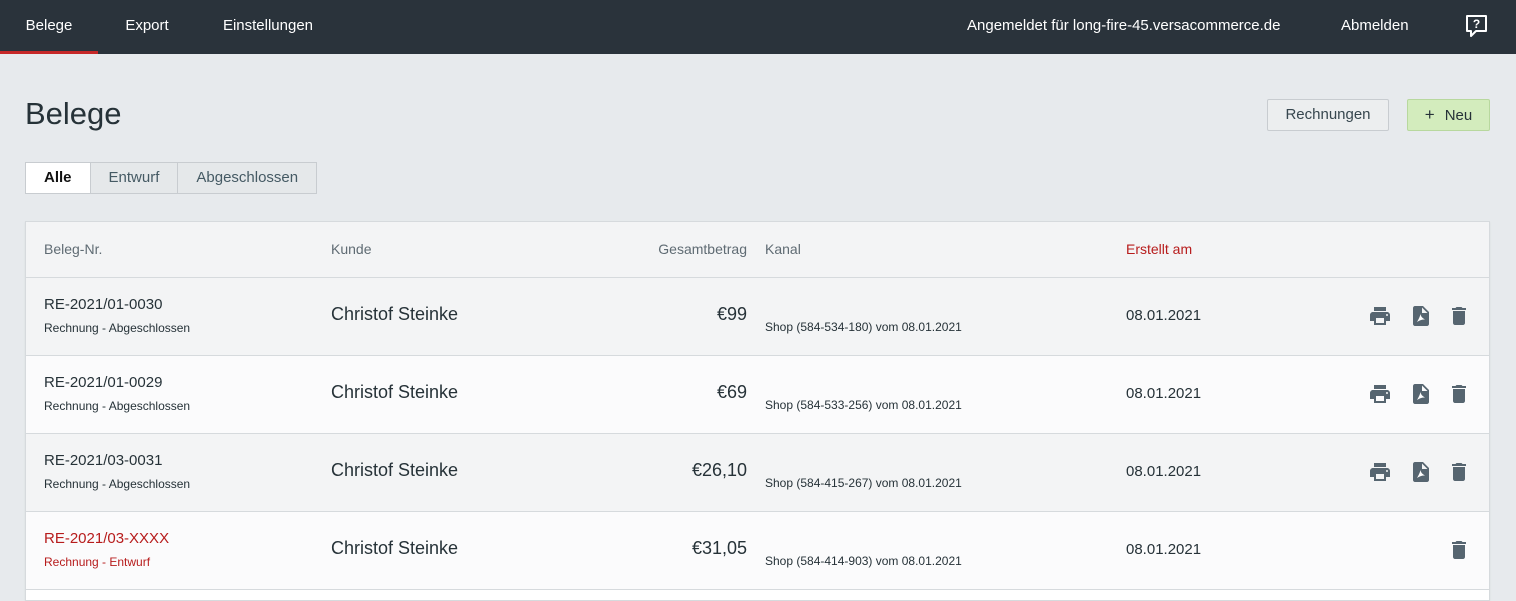  I want to click on filter-entwurf: Entwurf, so click(134, 178).